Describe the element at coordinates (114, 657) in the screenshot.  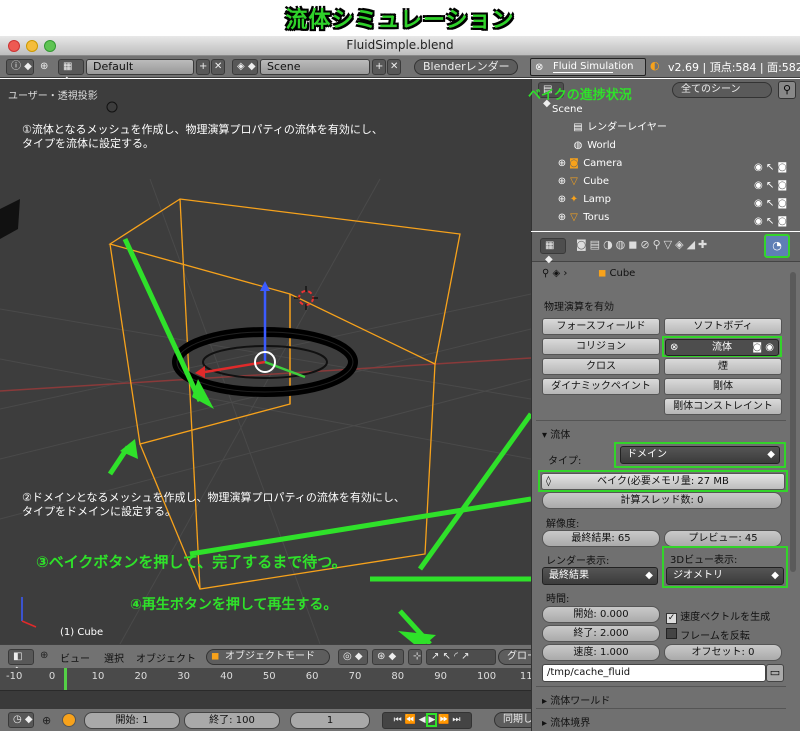
I see `menu-select: 選択` at that location.